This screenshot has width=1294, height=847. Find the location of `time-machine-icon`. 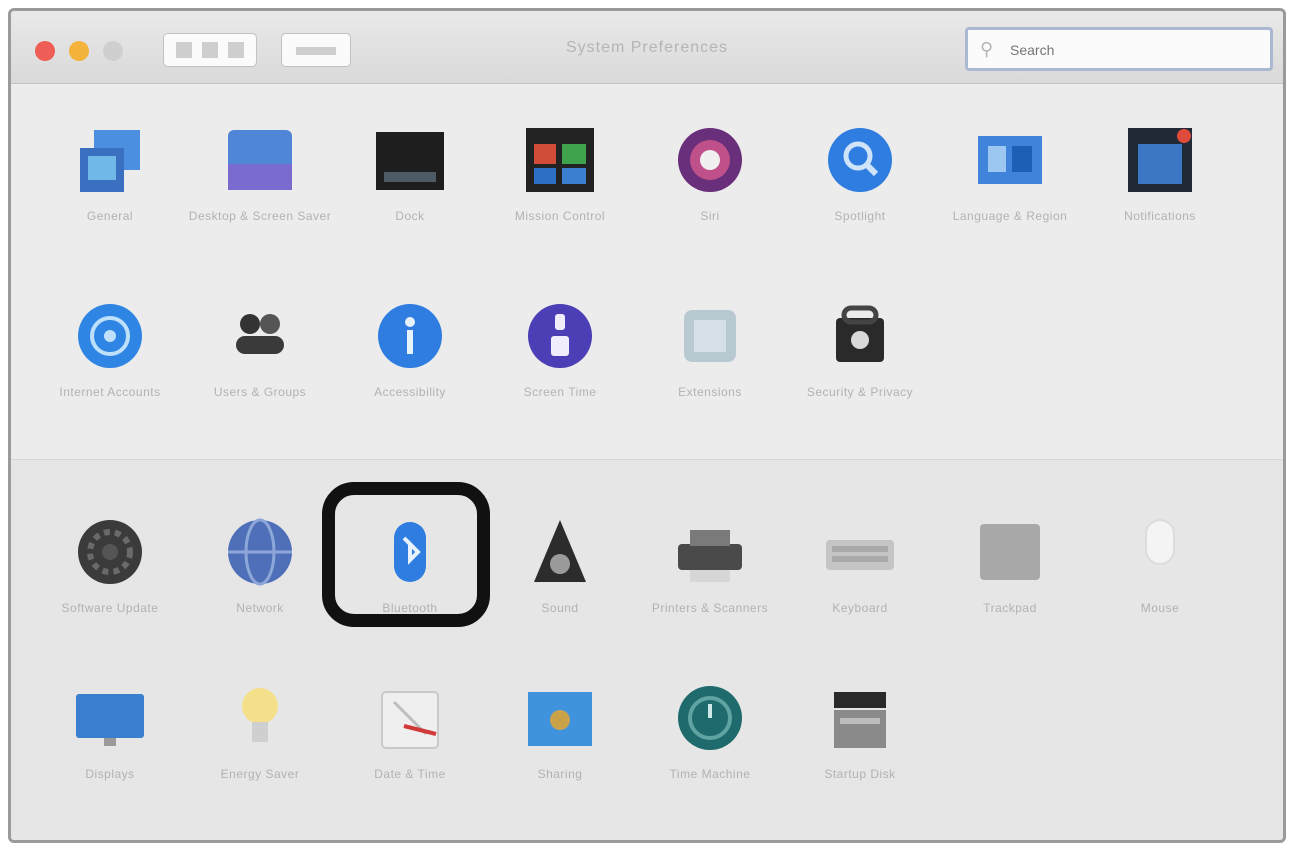

time-machine-icon is located at coordinates (710, 718).